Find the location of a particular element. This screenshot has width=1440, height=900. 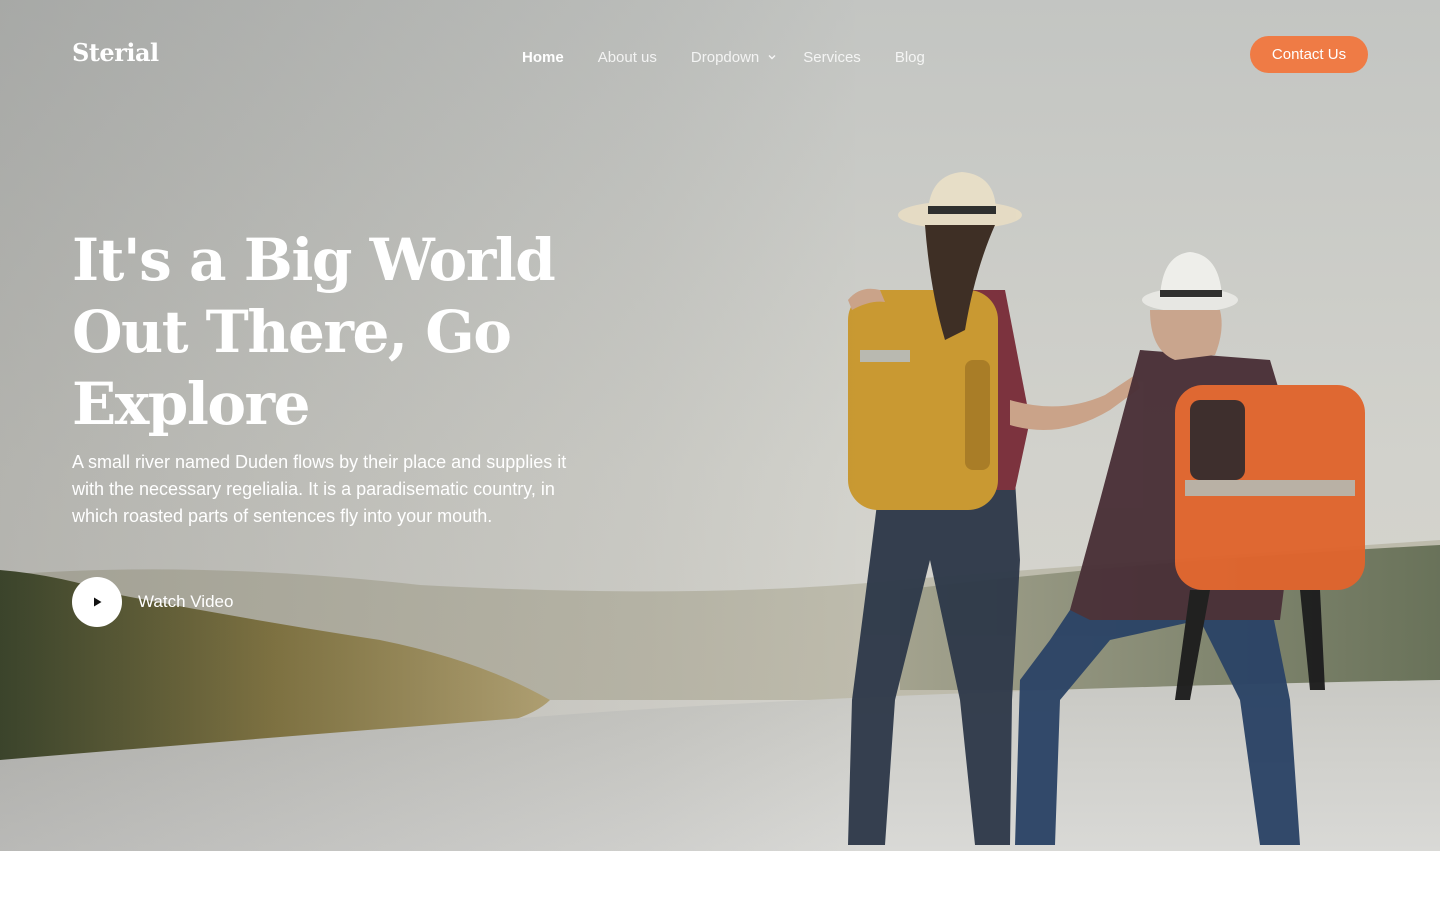

nav-item-label: Services is located at coordinates (832, 57).